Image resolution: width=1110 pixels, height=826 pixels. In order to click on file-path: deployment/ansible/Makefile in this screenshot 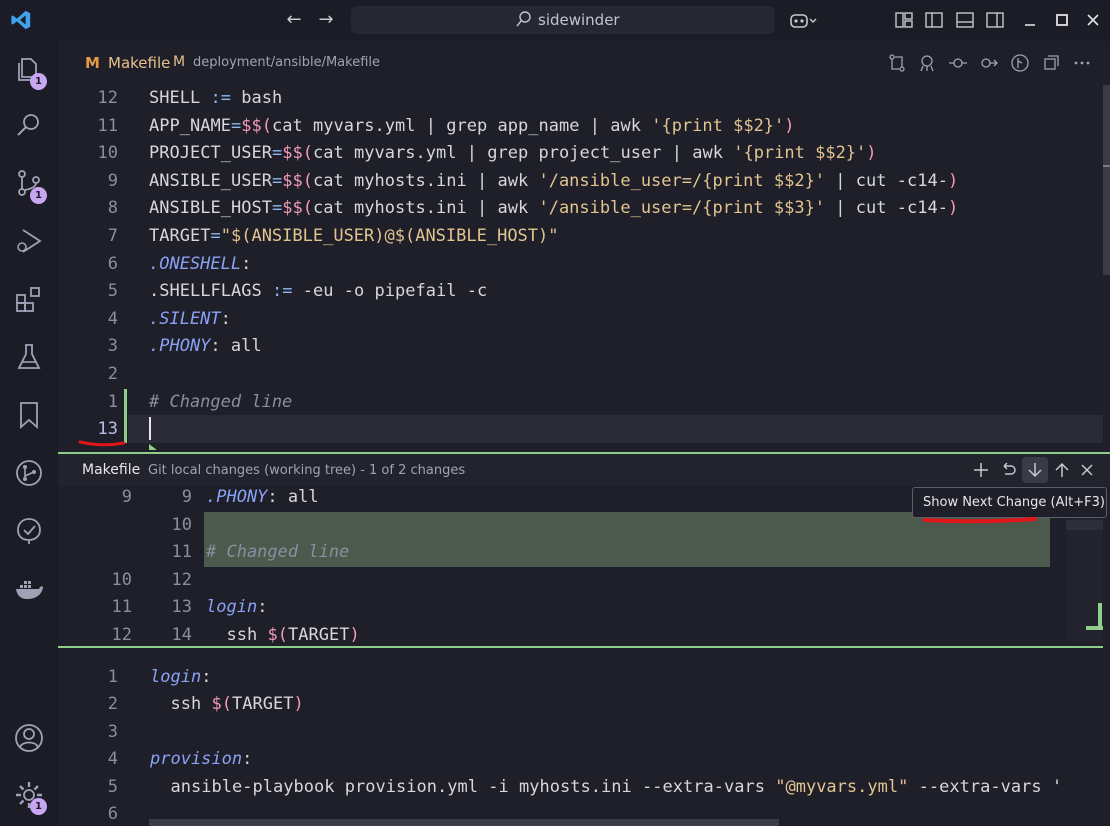, I will do `click(287, 62)`.